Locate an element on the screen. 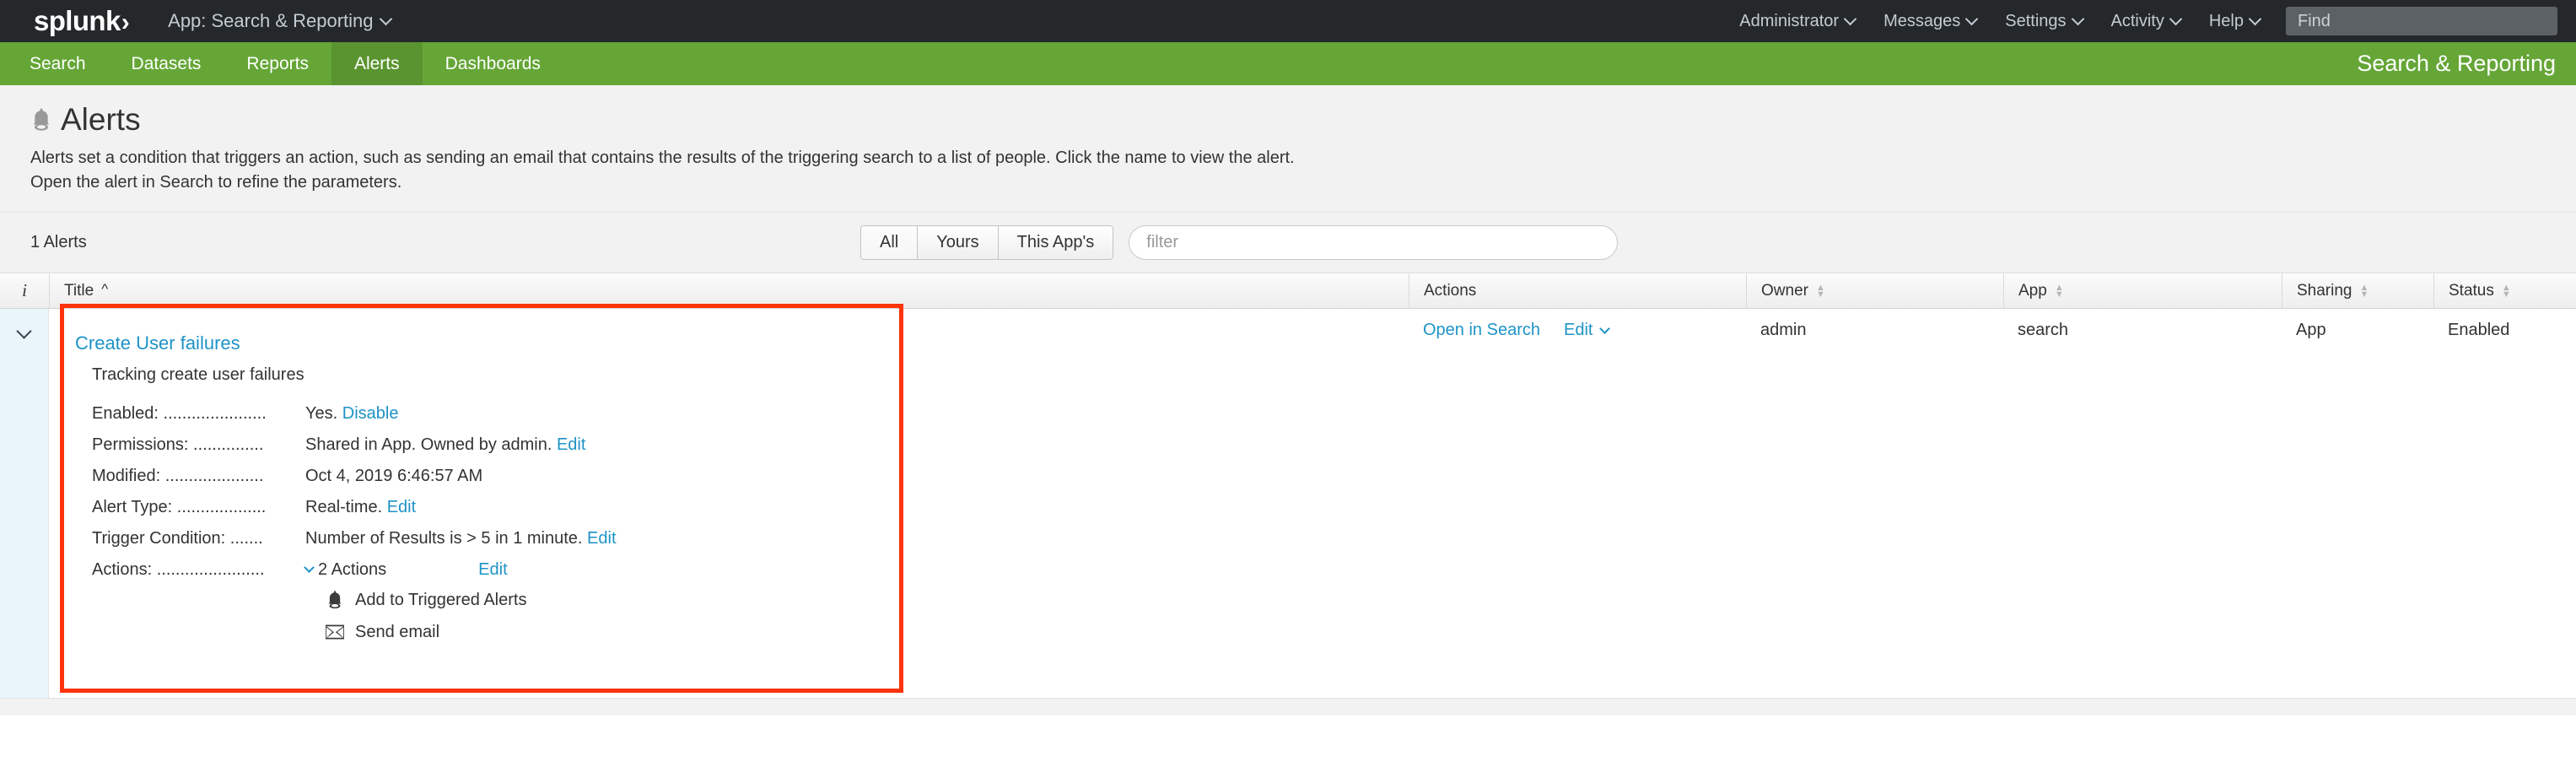  property-value: Oct 4, 2019 6:46:57 AM is located at coordinates (393, 475).